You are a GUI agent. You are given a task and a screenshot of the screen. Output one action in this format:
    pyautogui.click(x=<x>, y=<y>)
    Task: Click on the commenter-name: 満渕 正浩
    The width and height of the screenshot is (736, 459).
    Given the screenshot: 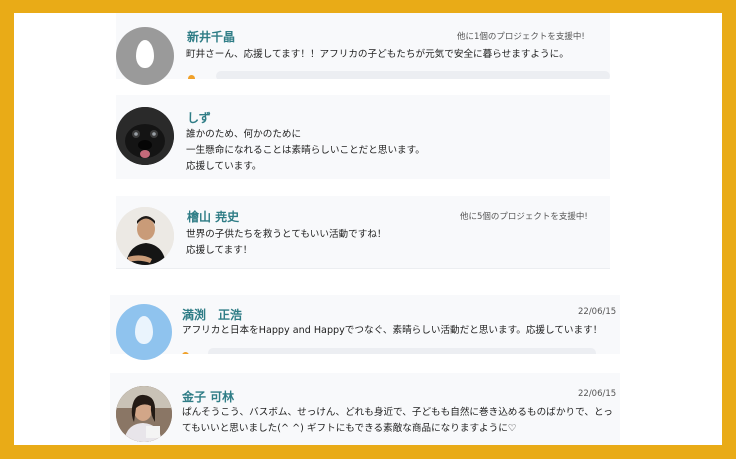 What is the action you would take?
    pyautogui.click(x=212, y=314)
    